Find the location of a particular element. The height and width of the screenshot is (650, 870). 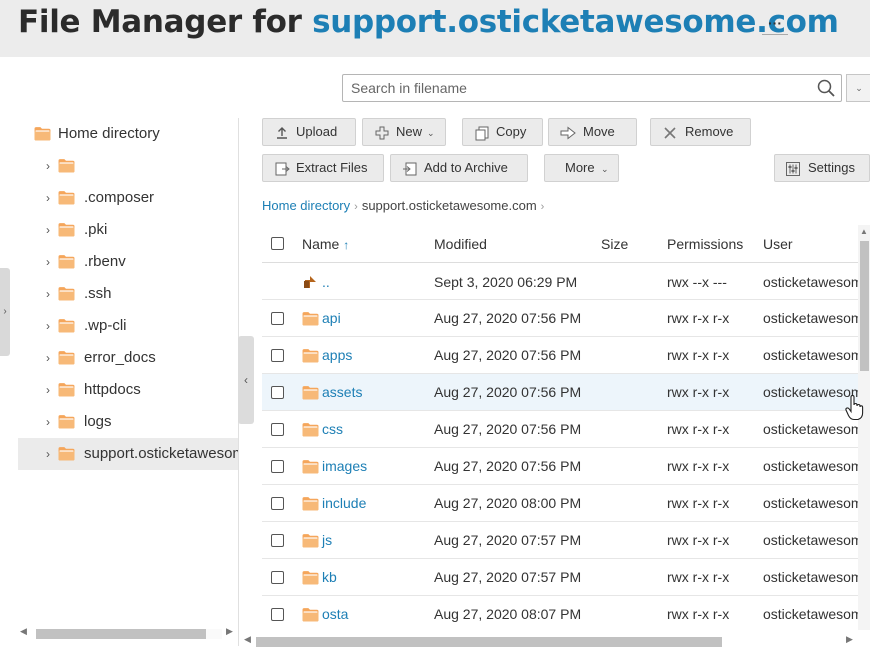

tree-item-selected: › support.osticketawesome.com is located at coordinates (128, 454).